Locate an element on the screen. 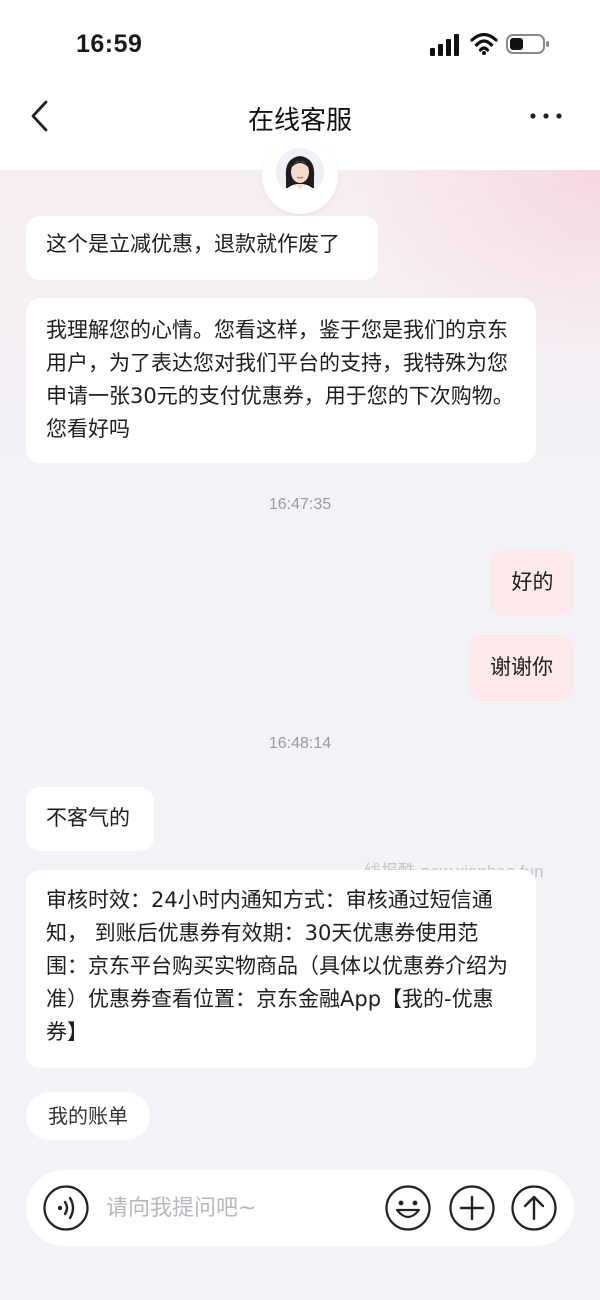 The height and width of the screenshot is (1300, 600). more-options-icon is located at coordinates (546, 116).